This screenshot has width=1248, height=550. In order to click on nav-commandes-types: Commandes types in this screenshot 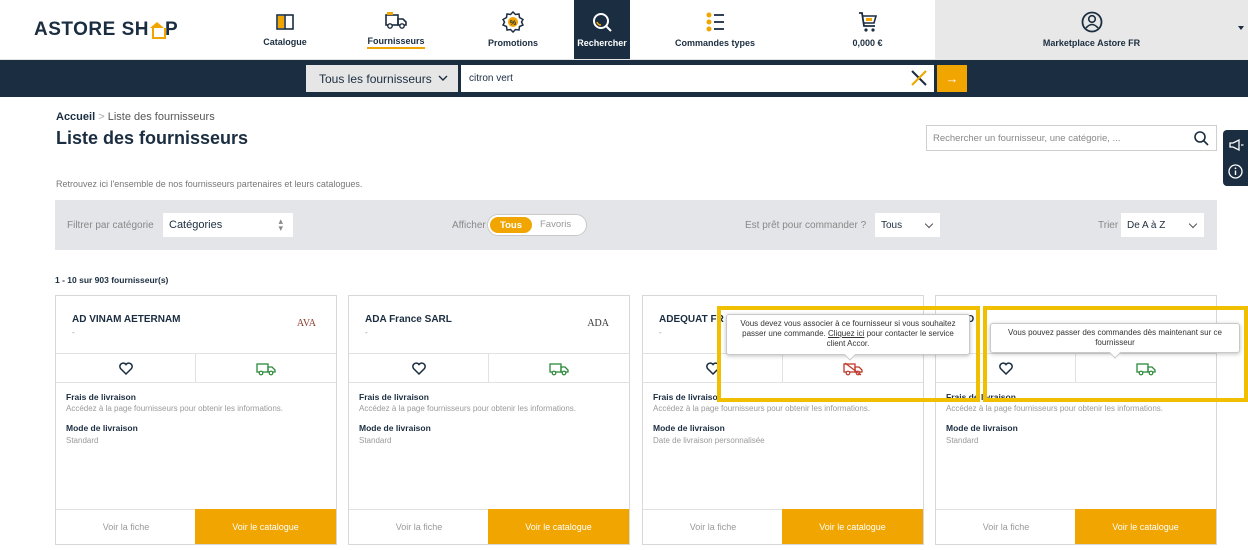, I will do `click(715, 29)`.